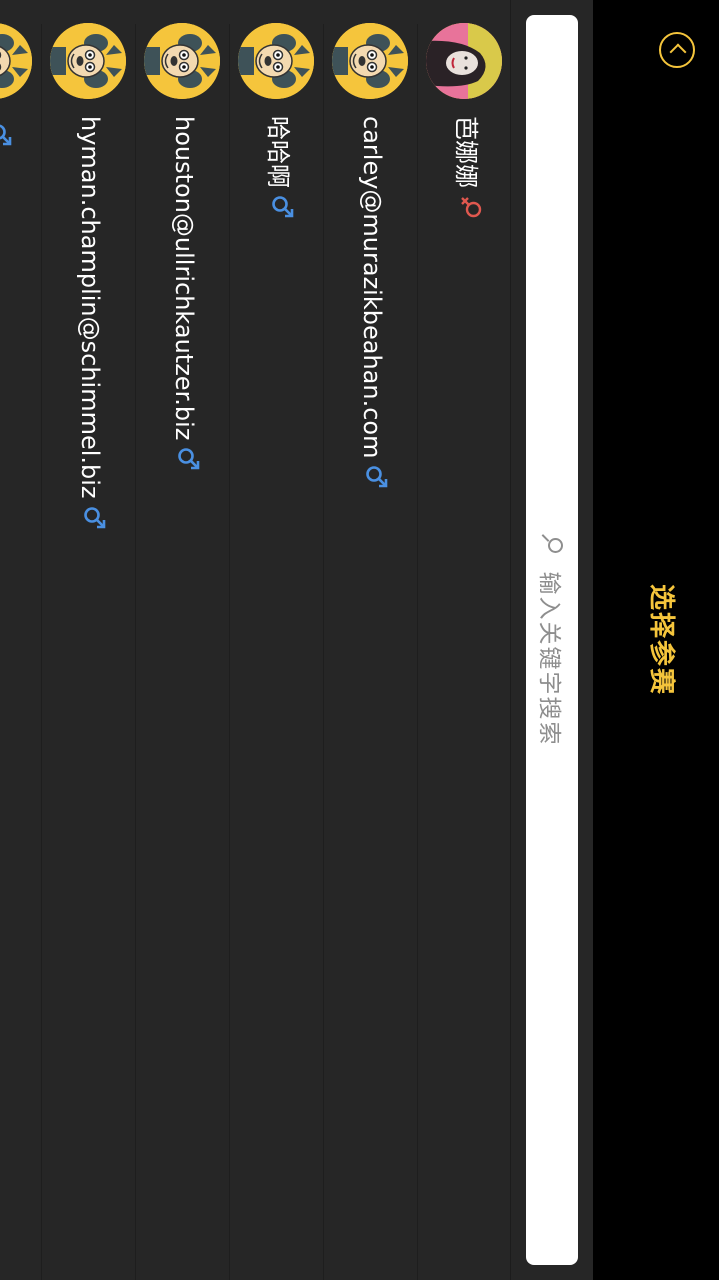 This screenshot has width=719, height=1280. Describe the element at coordinates (549, 659) in the screenshot. I see `search-placeholder: 输入关键字搜索` at that location.